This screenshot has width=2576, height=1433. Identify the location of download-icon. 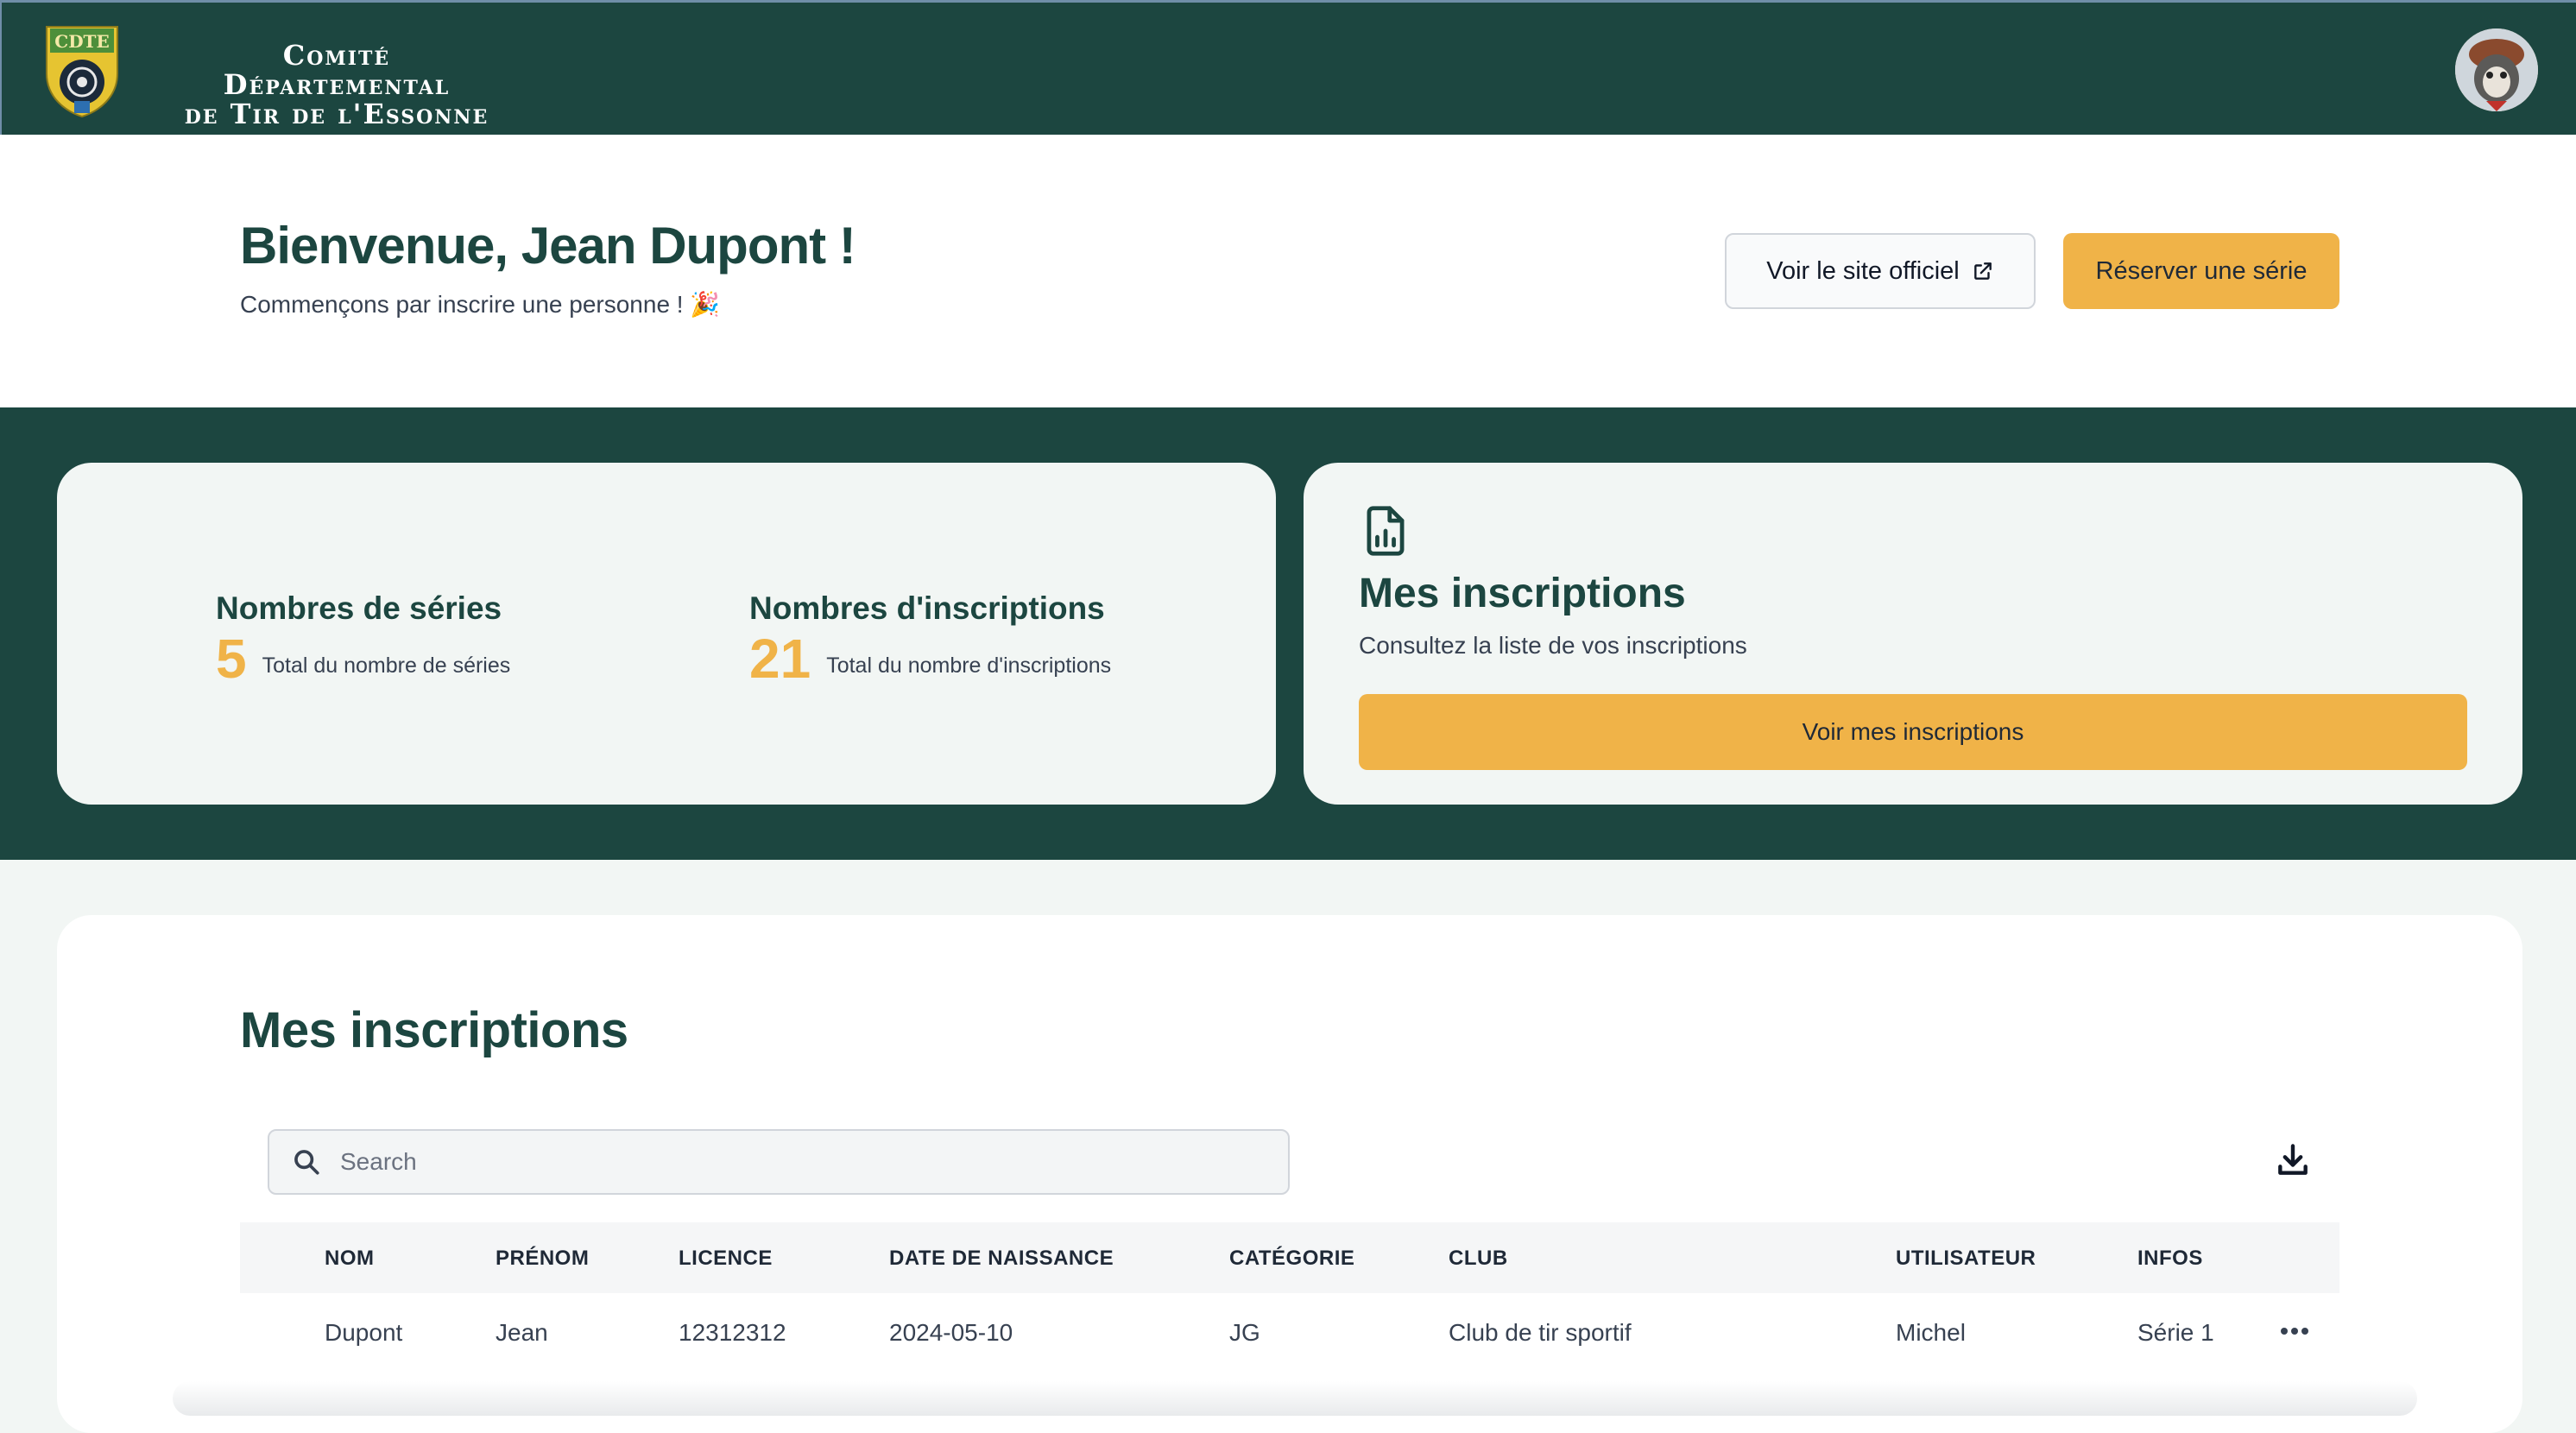
(2293, 1160).